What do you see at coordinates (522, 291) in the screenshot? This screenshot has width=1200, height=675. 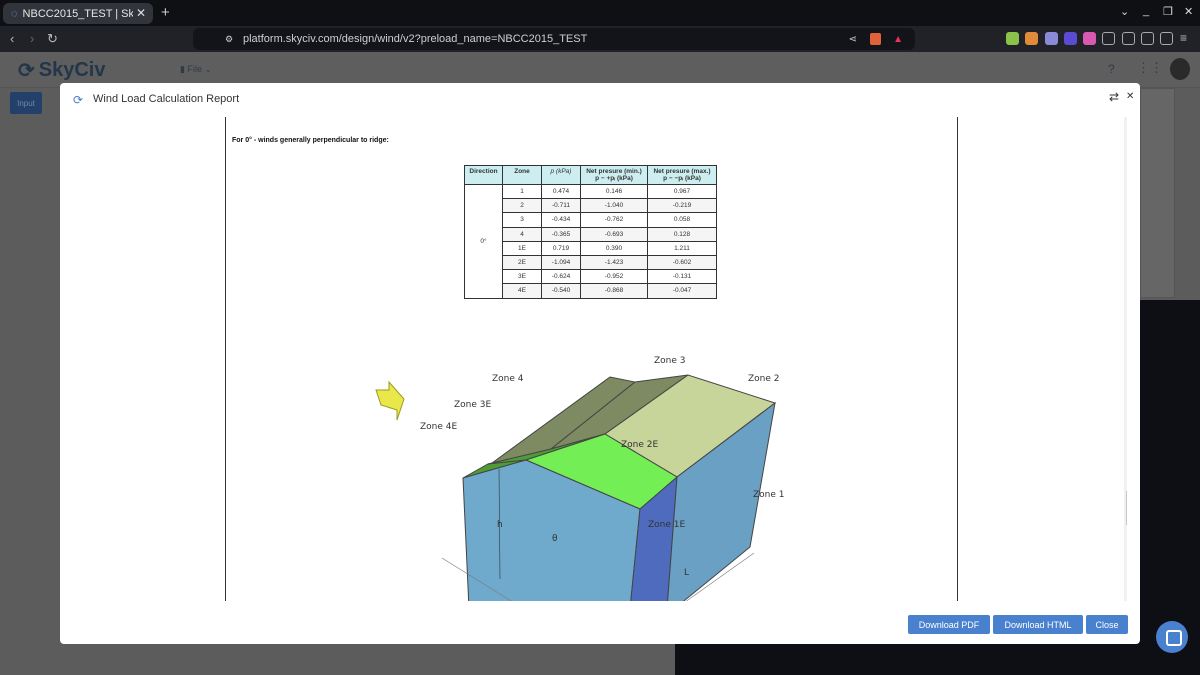 I see `table-cell: 4E` at bounding box center [522, 291].